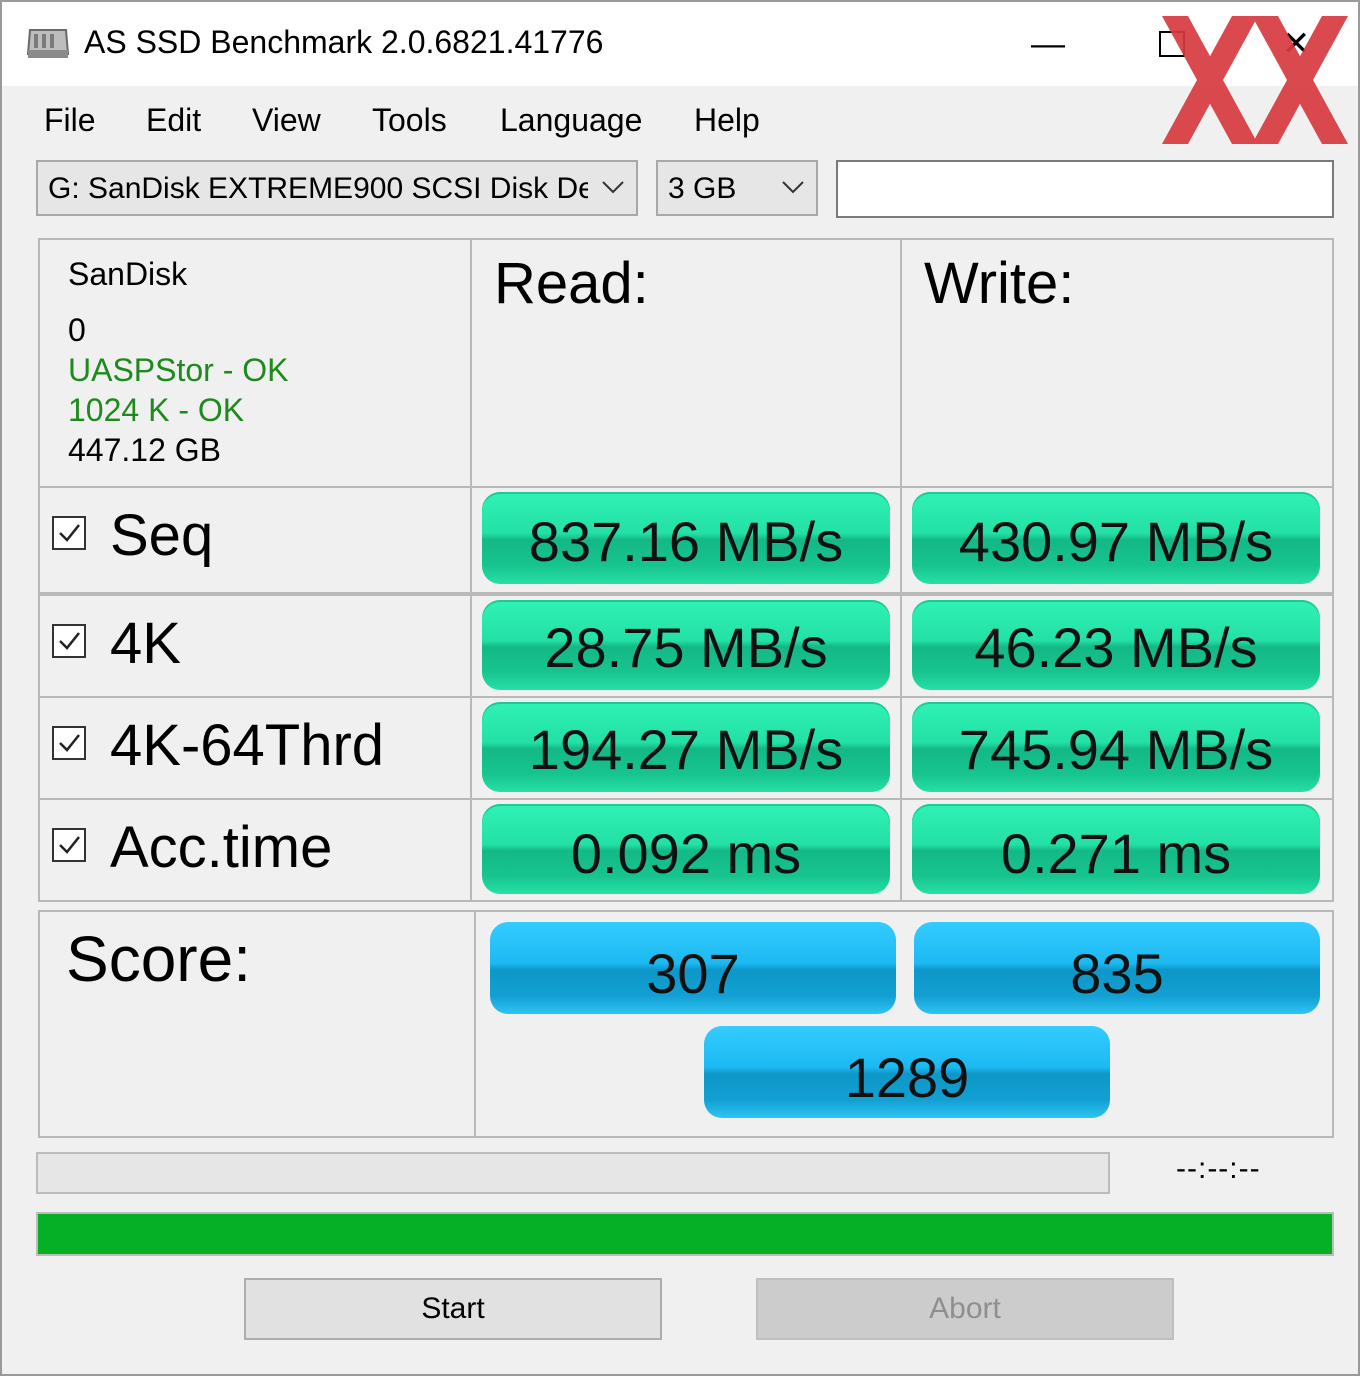 The height and width of the screenshot is (1376, 1360). What do you see at coordinates (1117, 973) in the screenshot?
I see `score-write-value: 835` at bounding box center [1117, 973].